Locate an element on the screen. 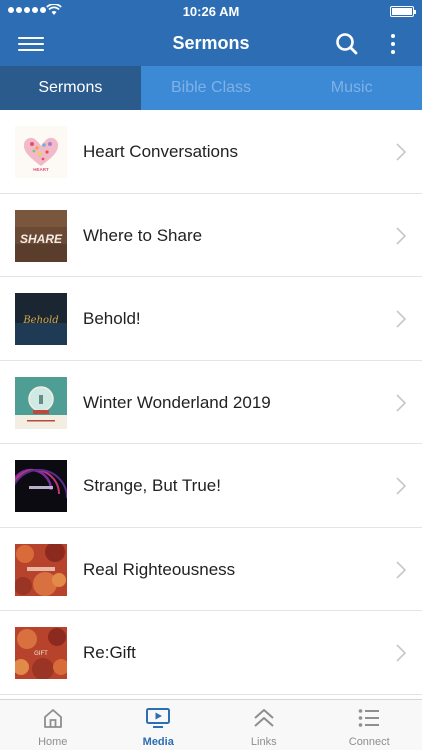  battery-icon is located at coordinates (403, 11).